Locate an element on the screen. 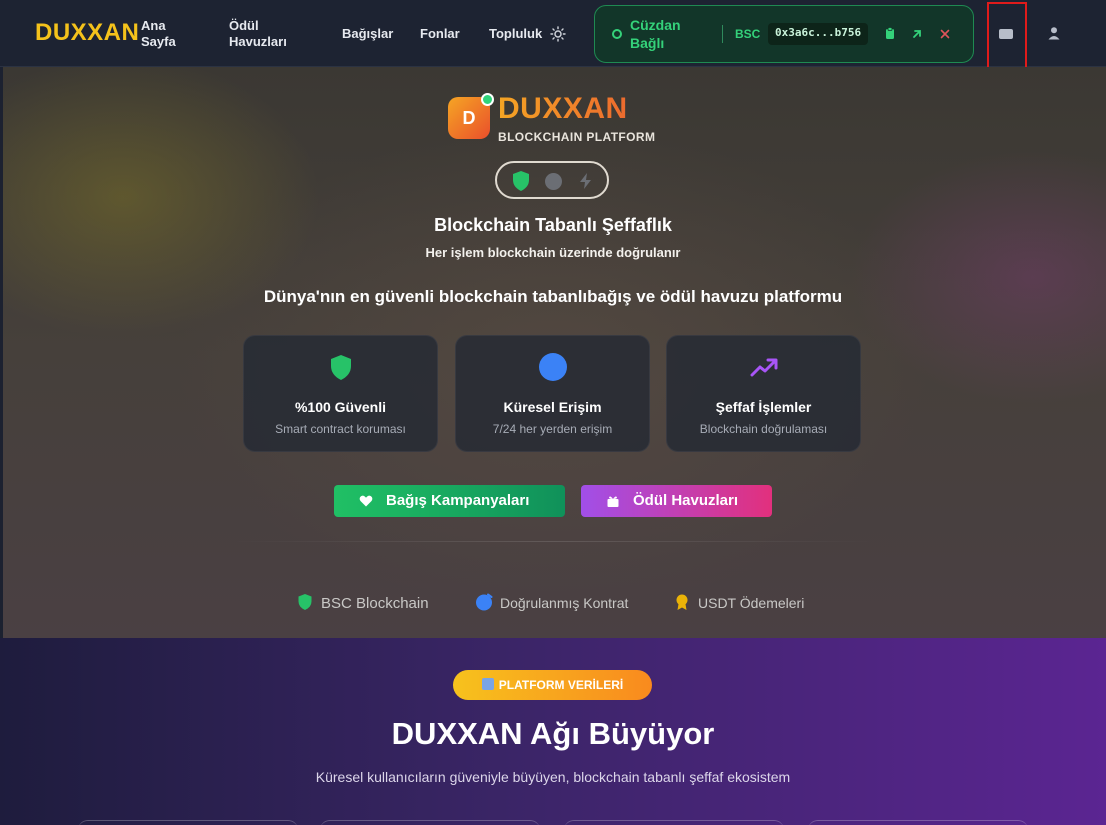 The width and height of the screenshot is (1106, 825). trust-item-contract: Doğrulanmış Kontrat is located at coordinates (551, 603).